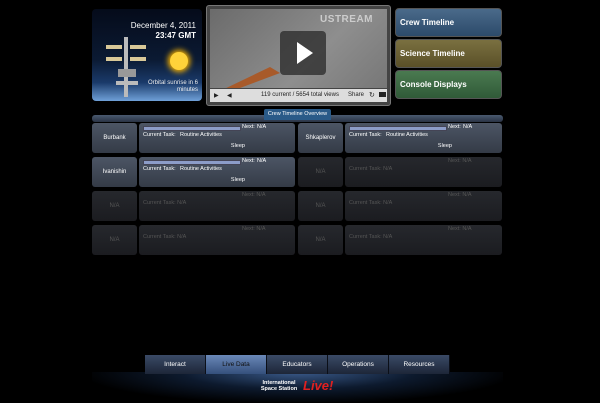  I want to click on tab-console-displays: Console Displays, so click(448, 84).